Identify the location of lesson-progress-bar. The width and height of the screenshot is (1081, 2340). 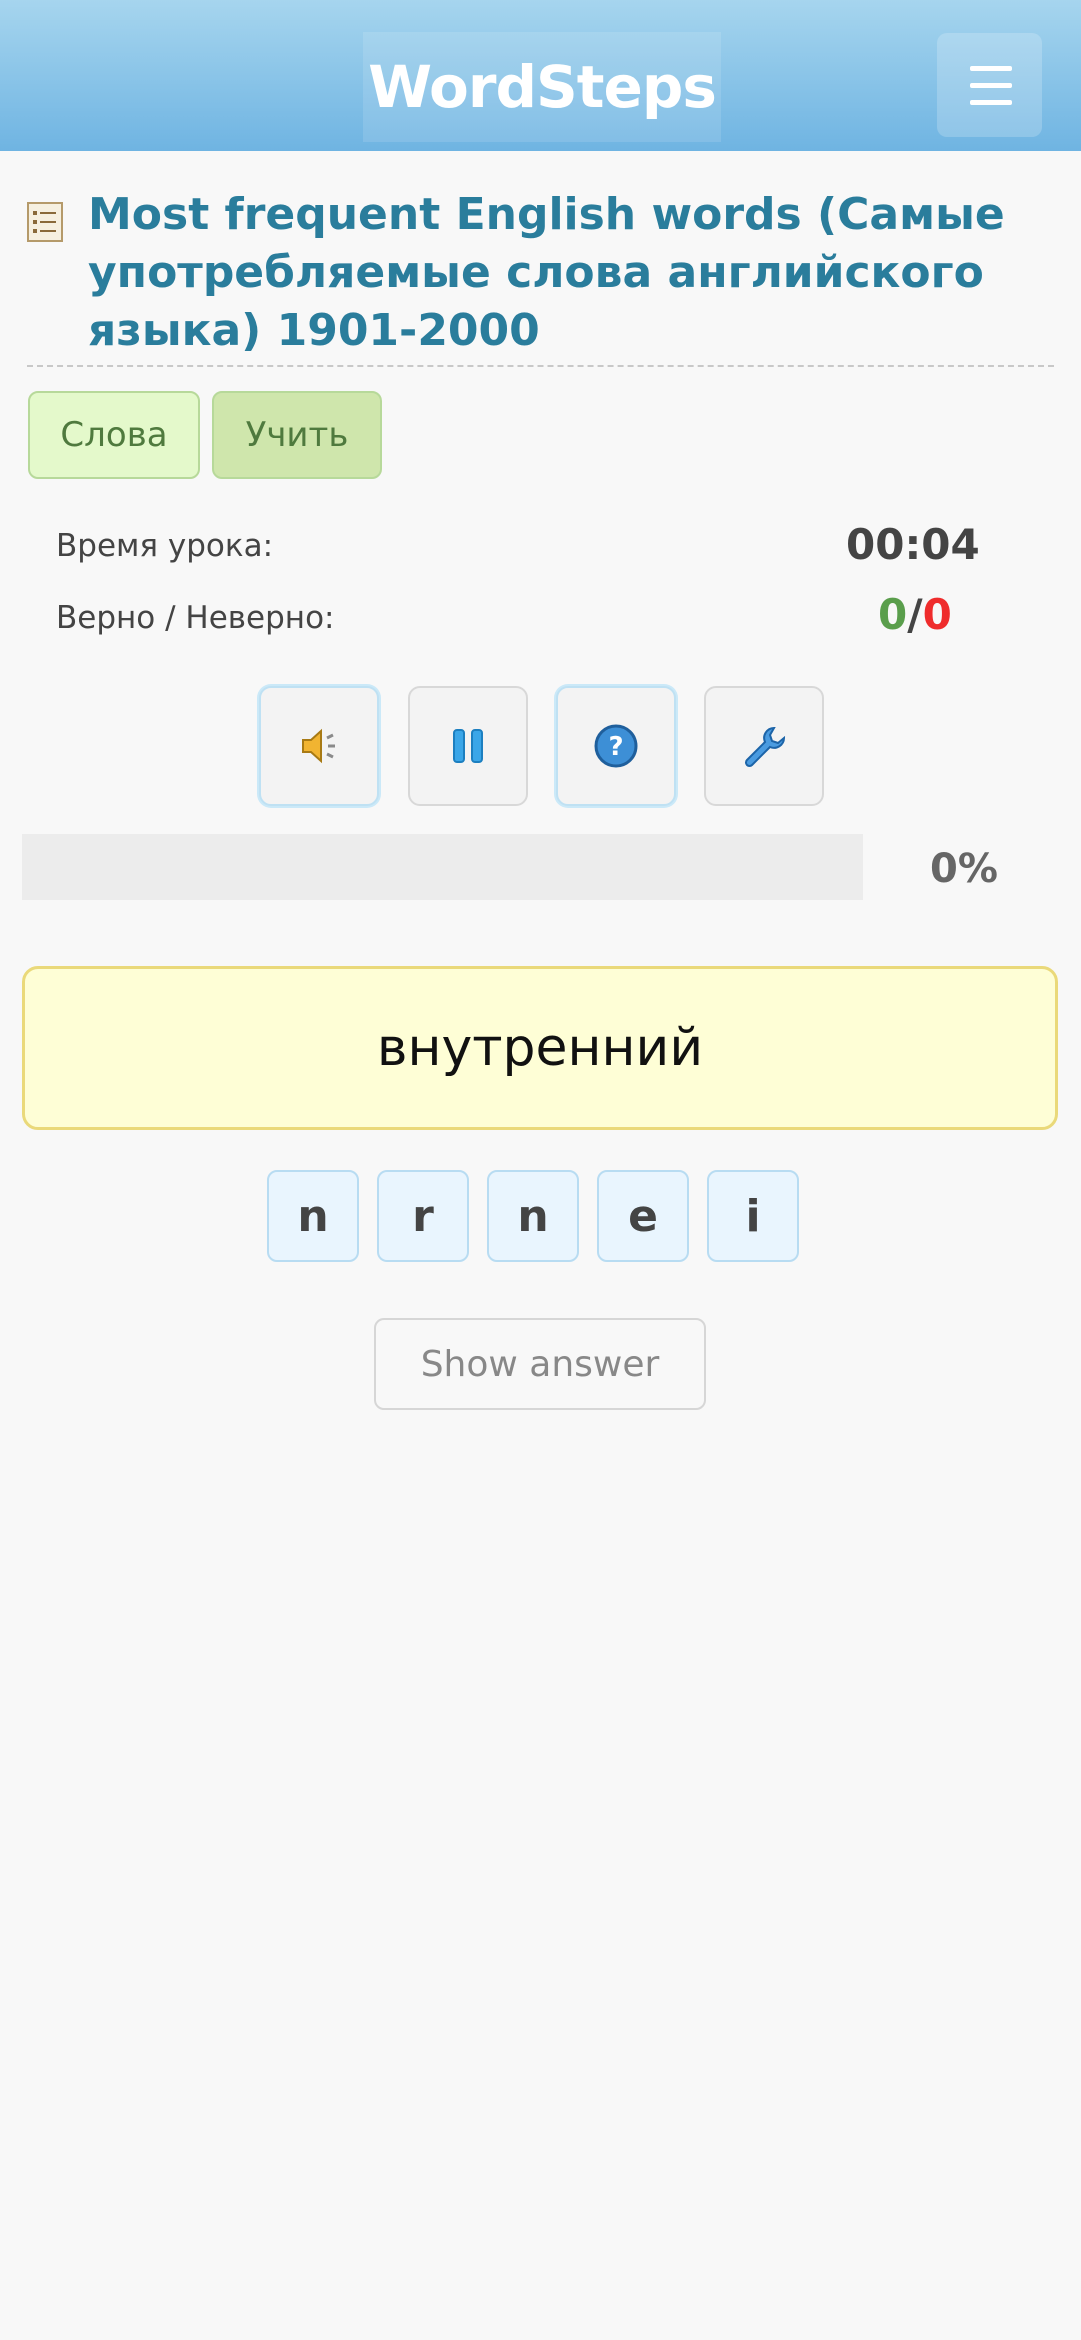
(442, 867).